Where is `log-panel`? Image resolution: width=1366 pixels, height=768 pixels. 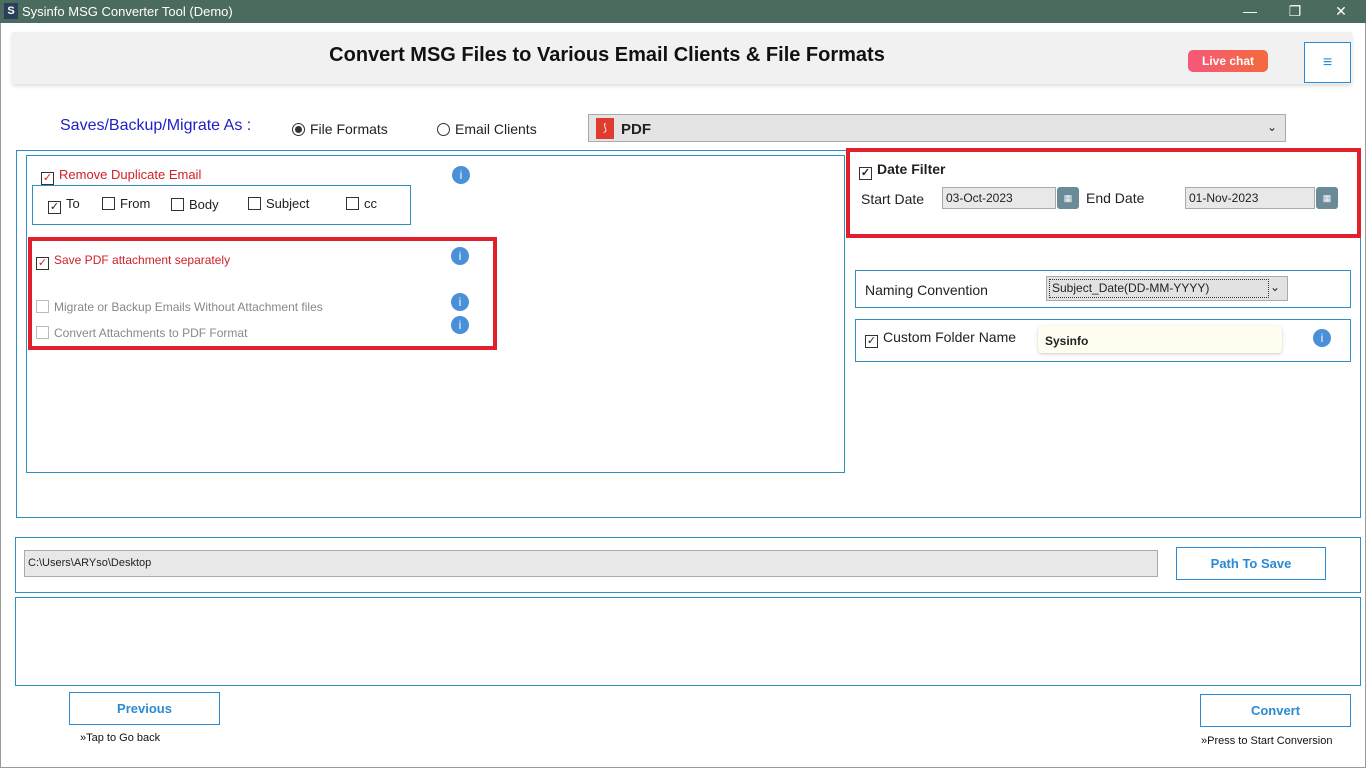
log-panel is located at coordinates (688, 641).